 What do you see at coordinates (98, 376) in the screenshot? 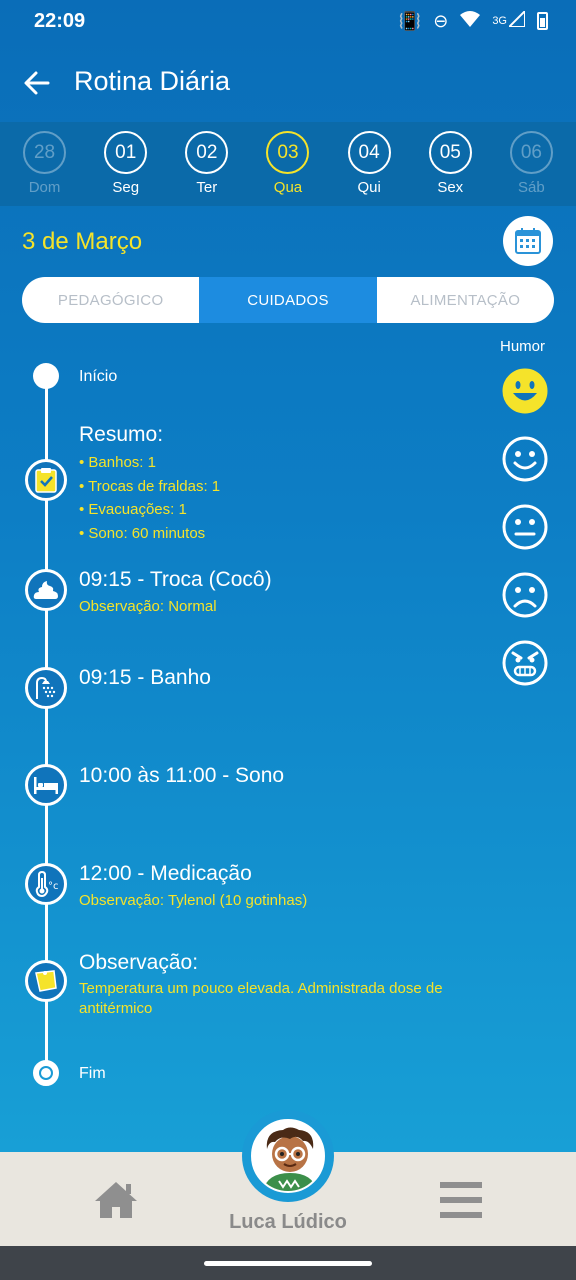
I see `timeline-start-label: Início` at bounding box center [98, 376].